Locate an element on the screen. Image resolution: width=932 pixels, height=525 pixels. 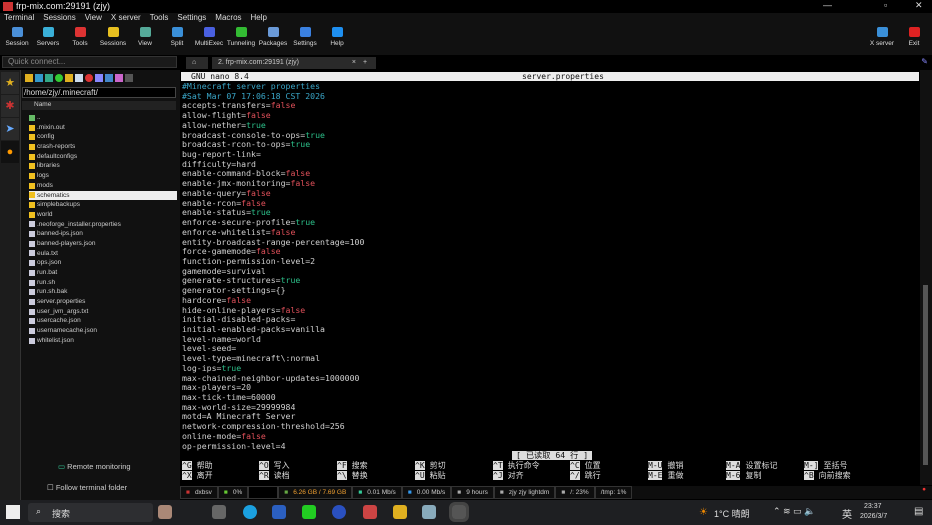
shortcut: ^T 执行命令 is located at coordinates (516, 466).